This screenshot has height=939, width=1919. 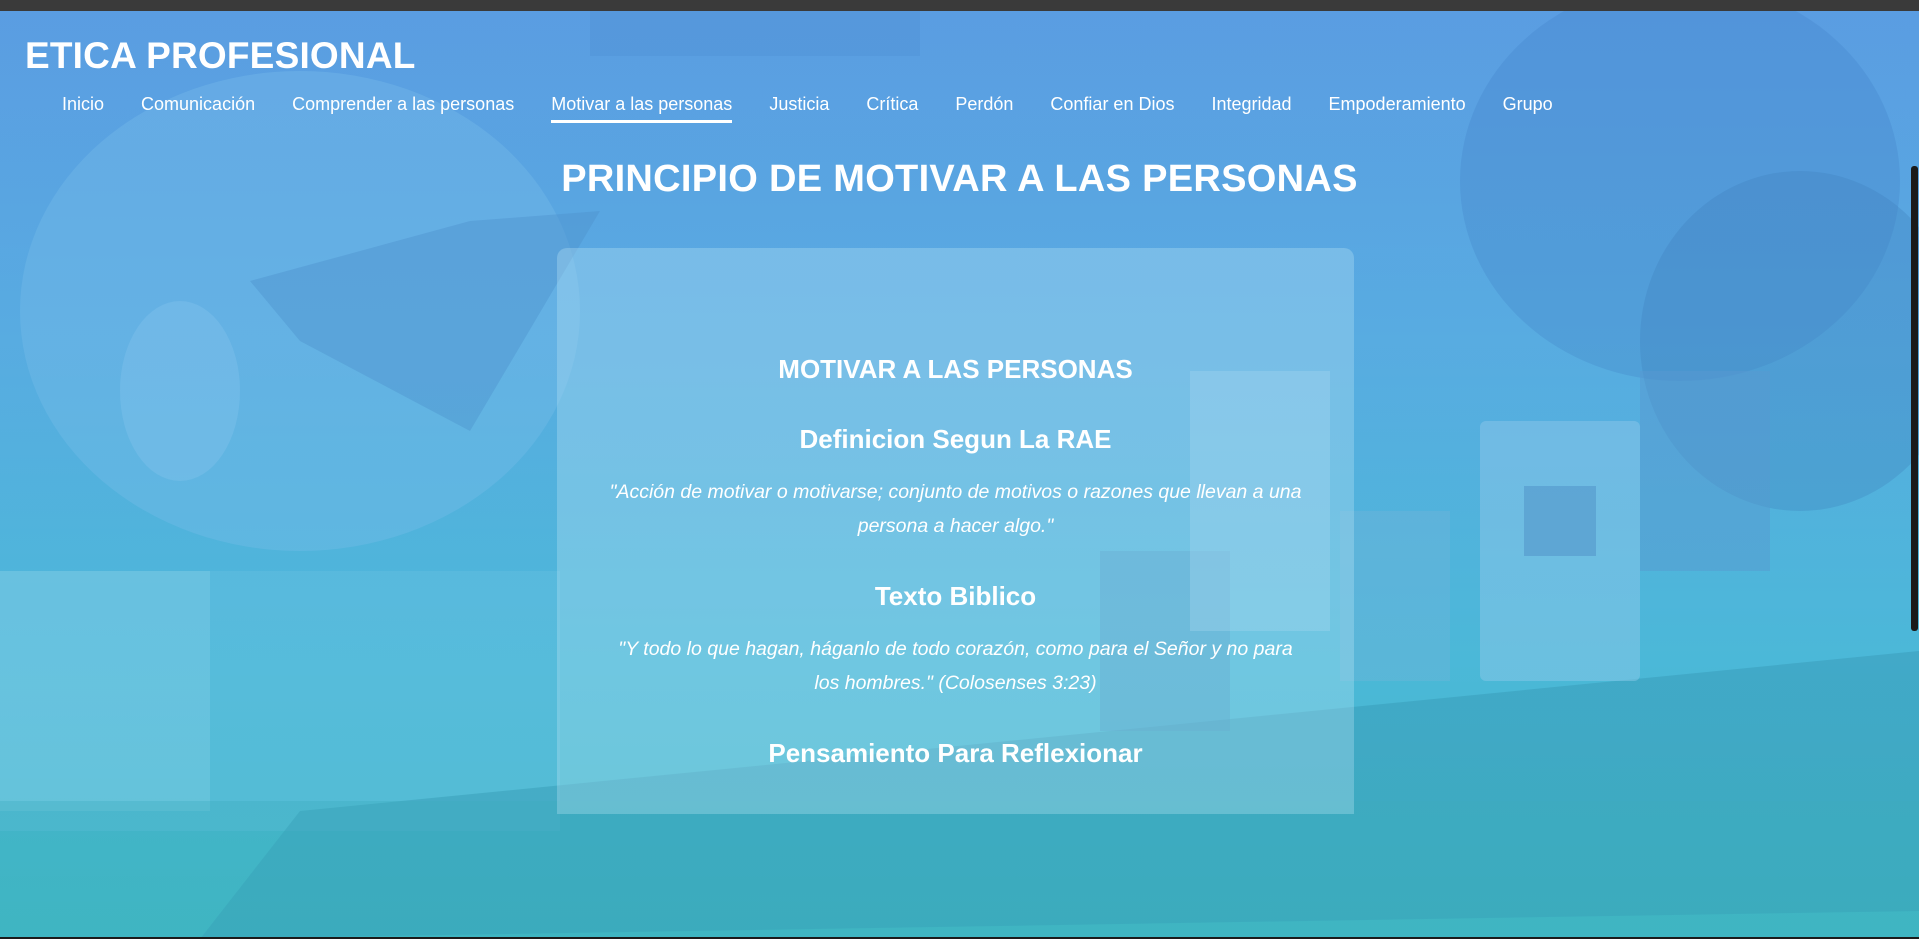 I want to click on section-title-pensamiento: Pensamiento Para Reflexionar, so click(x=955, y=753).